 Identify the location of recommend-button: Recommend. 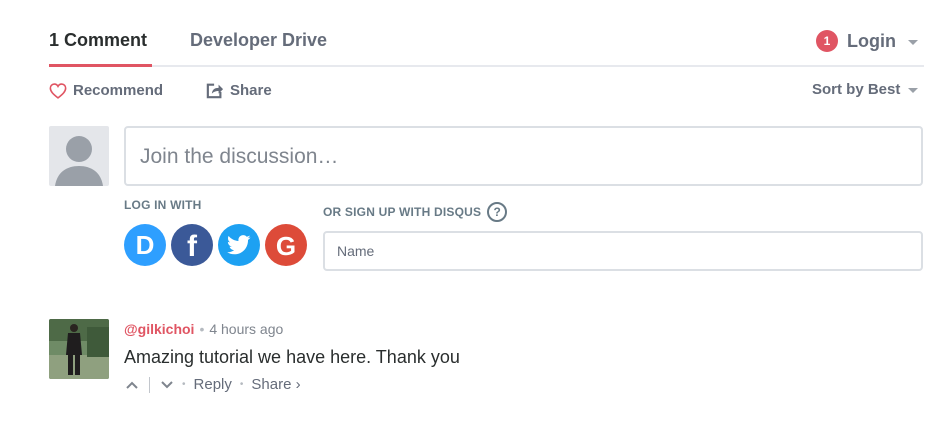
(106, 90).